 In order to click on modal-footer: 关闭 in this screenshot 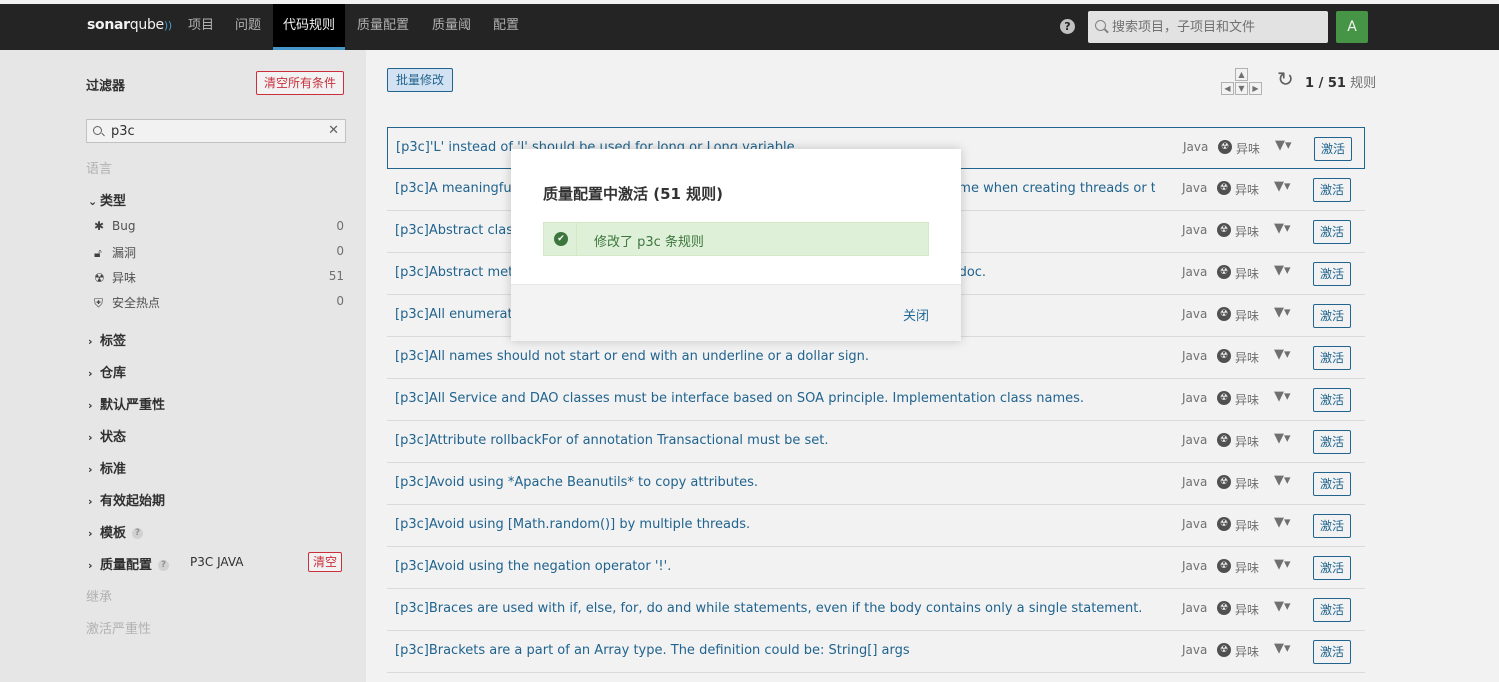, I will do `click(736, 312)`.